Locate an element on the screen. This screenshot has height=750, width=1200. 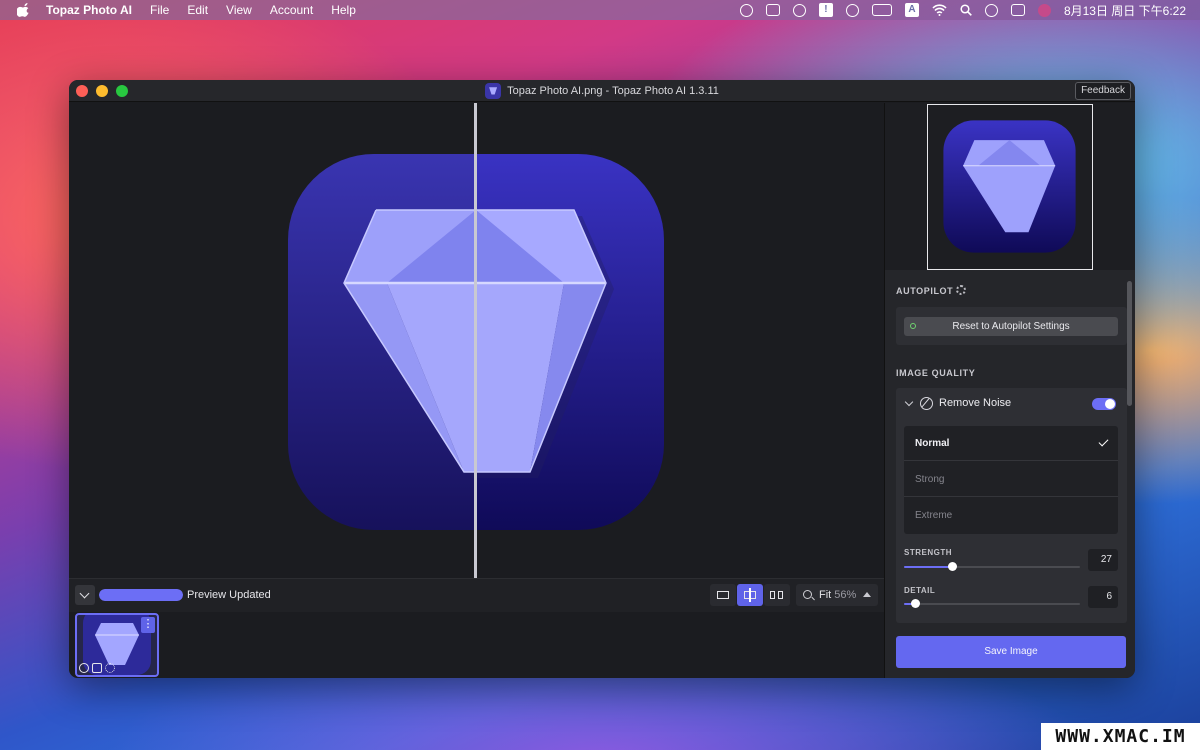
strength-slider is located at coordinates (992, 566).